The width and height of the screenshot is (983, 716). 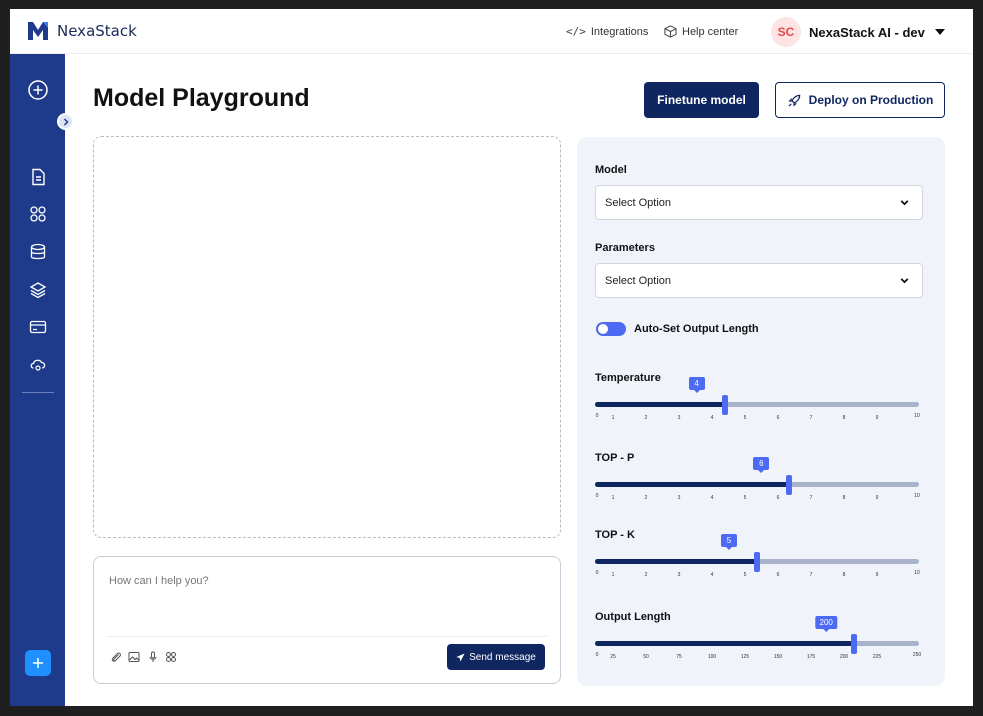 What do you see at coordinates (638, 202) in the screenshot?
I see `model-select-value: Select Option` at bounding box center [638, 202].